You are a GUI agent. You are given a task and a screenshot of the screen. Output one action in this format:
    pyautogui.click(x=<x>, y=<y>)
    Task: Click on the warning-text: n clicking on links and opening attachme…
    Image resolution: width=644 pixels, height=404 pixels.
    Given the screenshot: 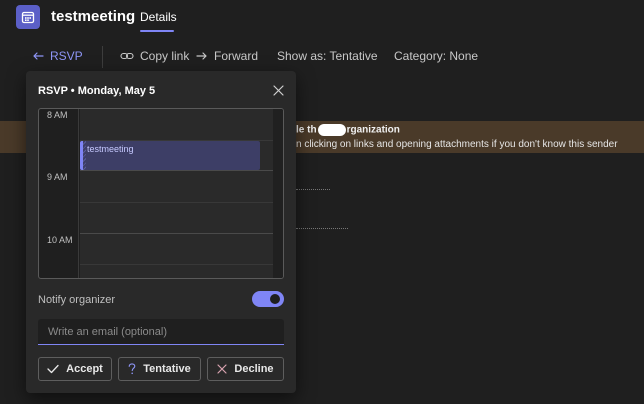 What is the action you would take?
    pyautogui.click(x=457, y=144)
    